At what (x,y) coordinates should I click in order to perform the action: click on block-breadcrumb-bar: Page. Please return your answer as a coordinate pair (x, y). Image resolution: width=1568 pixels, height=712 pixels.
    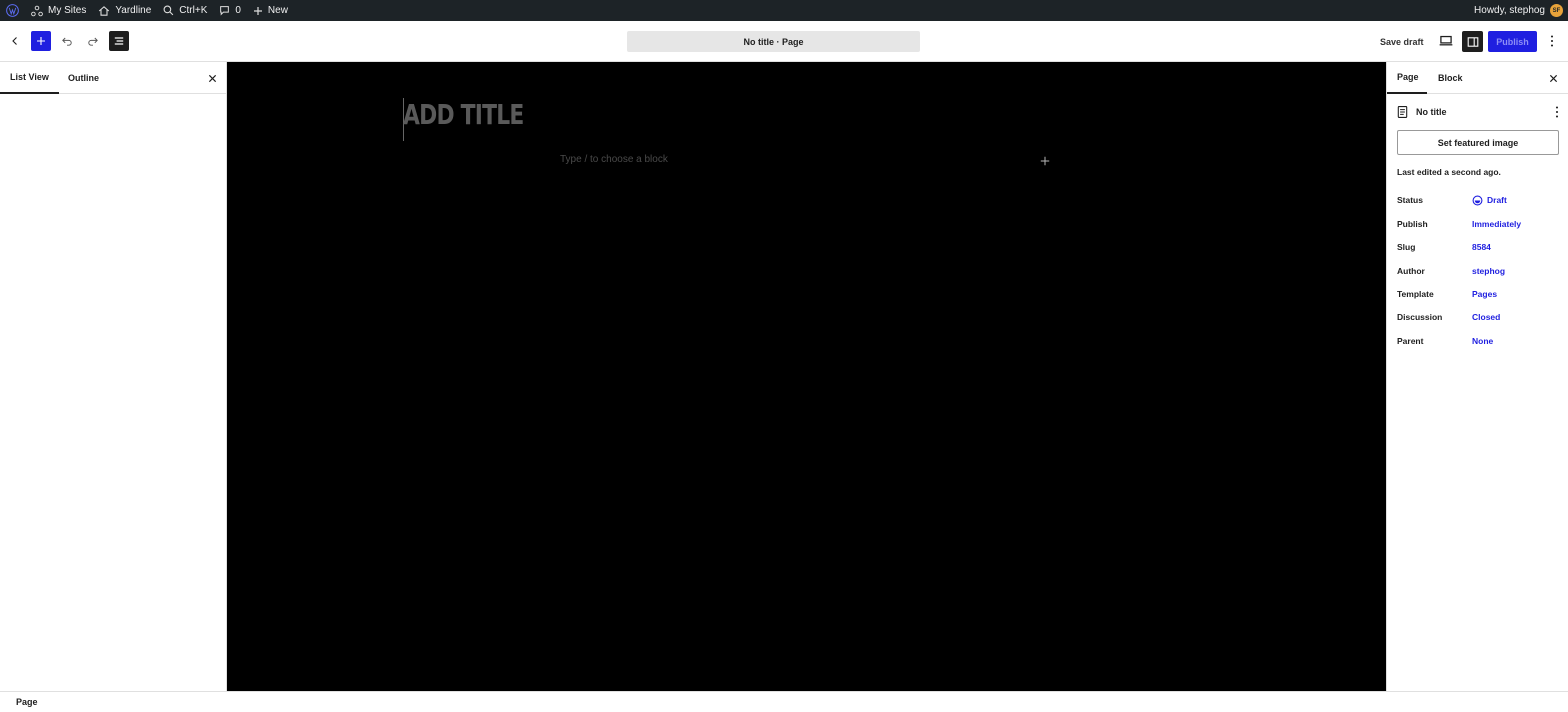
    Looking at the image, I should click on (784, 701).